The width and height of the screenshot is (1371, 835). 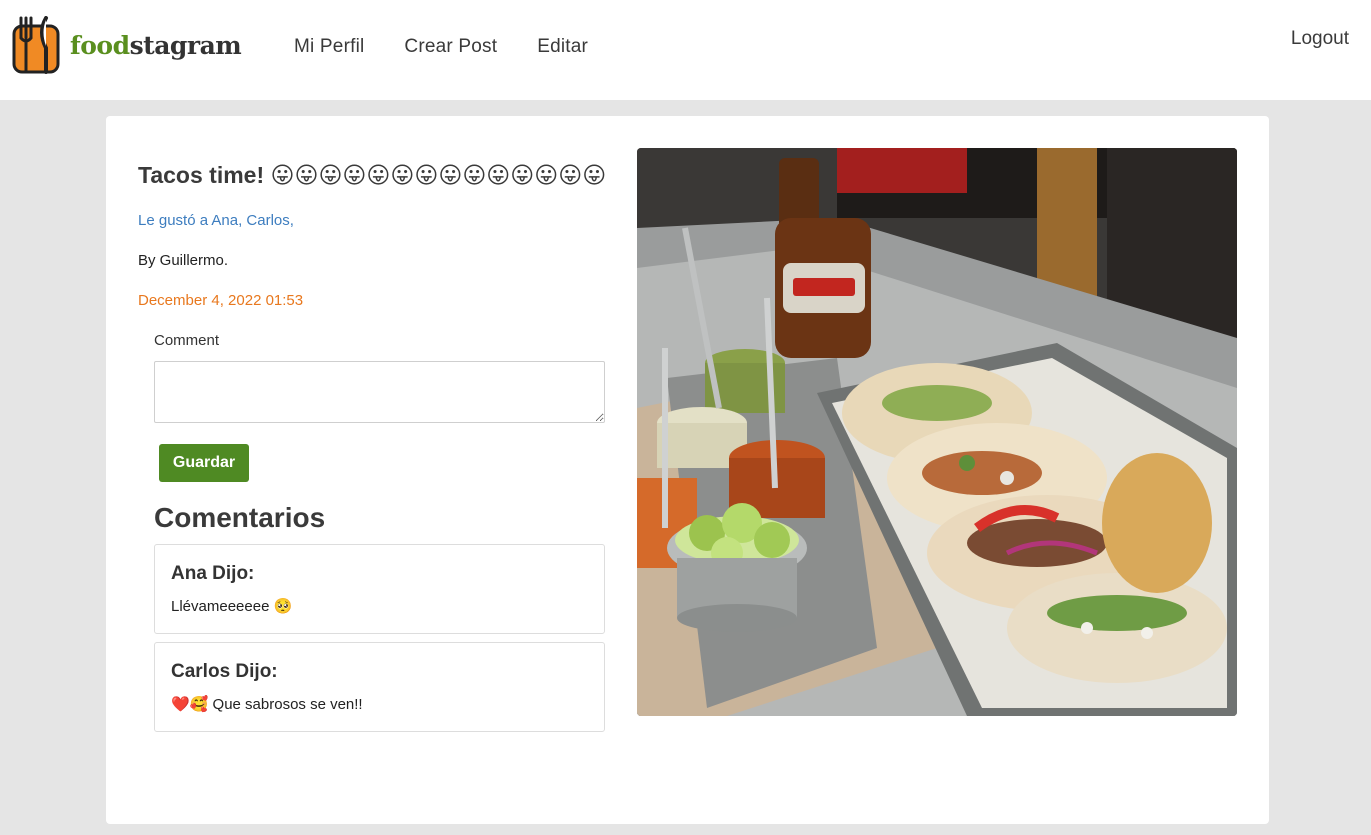 I want to click on nav-crear-post: Crear Post, so click(x=450, y=47).